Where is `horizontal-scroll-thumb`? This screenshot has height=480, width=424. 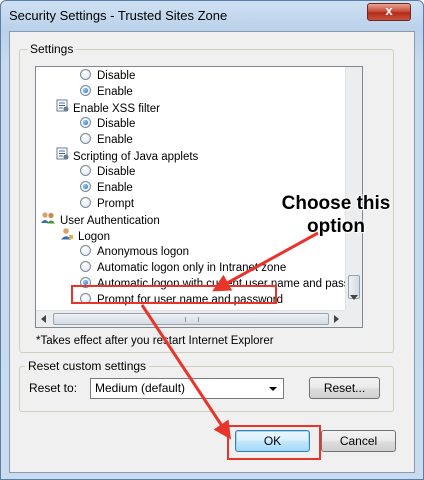 horizontal-scroll-thumb is located at coordinates (191, 319).